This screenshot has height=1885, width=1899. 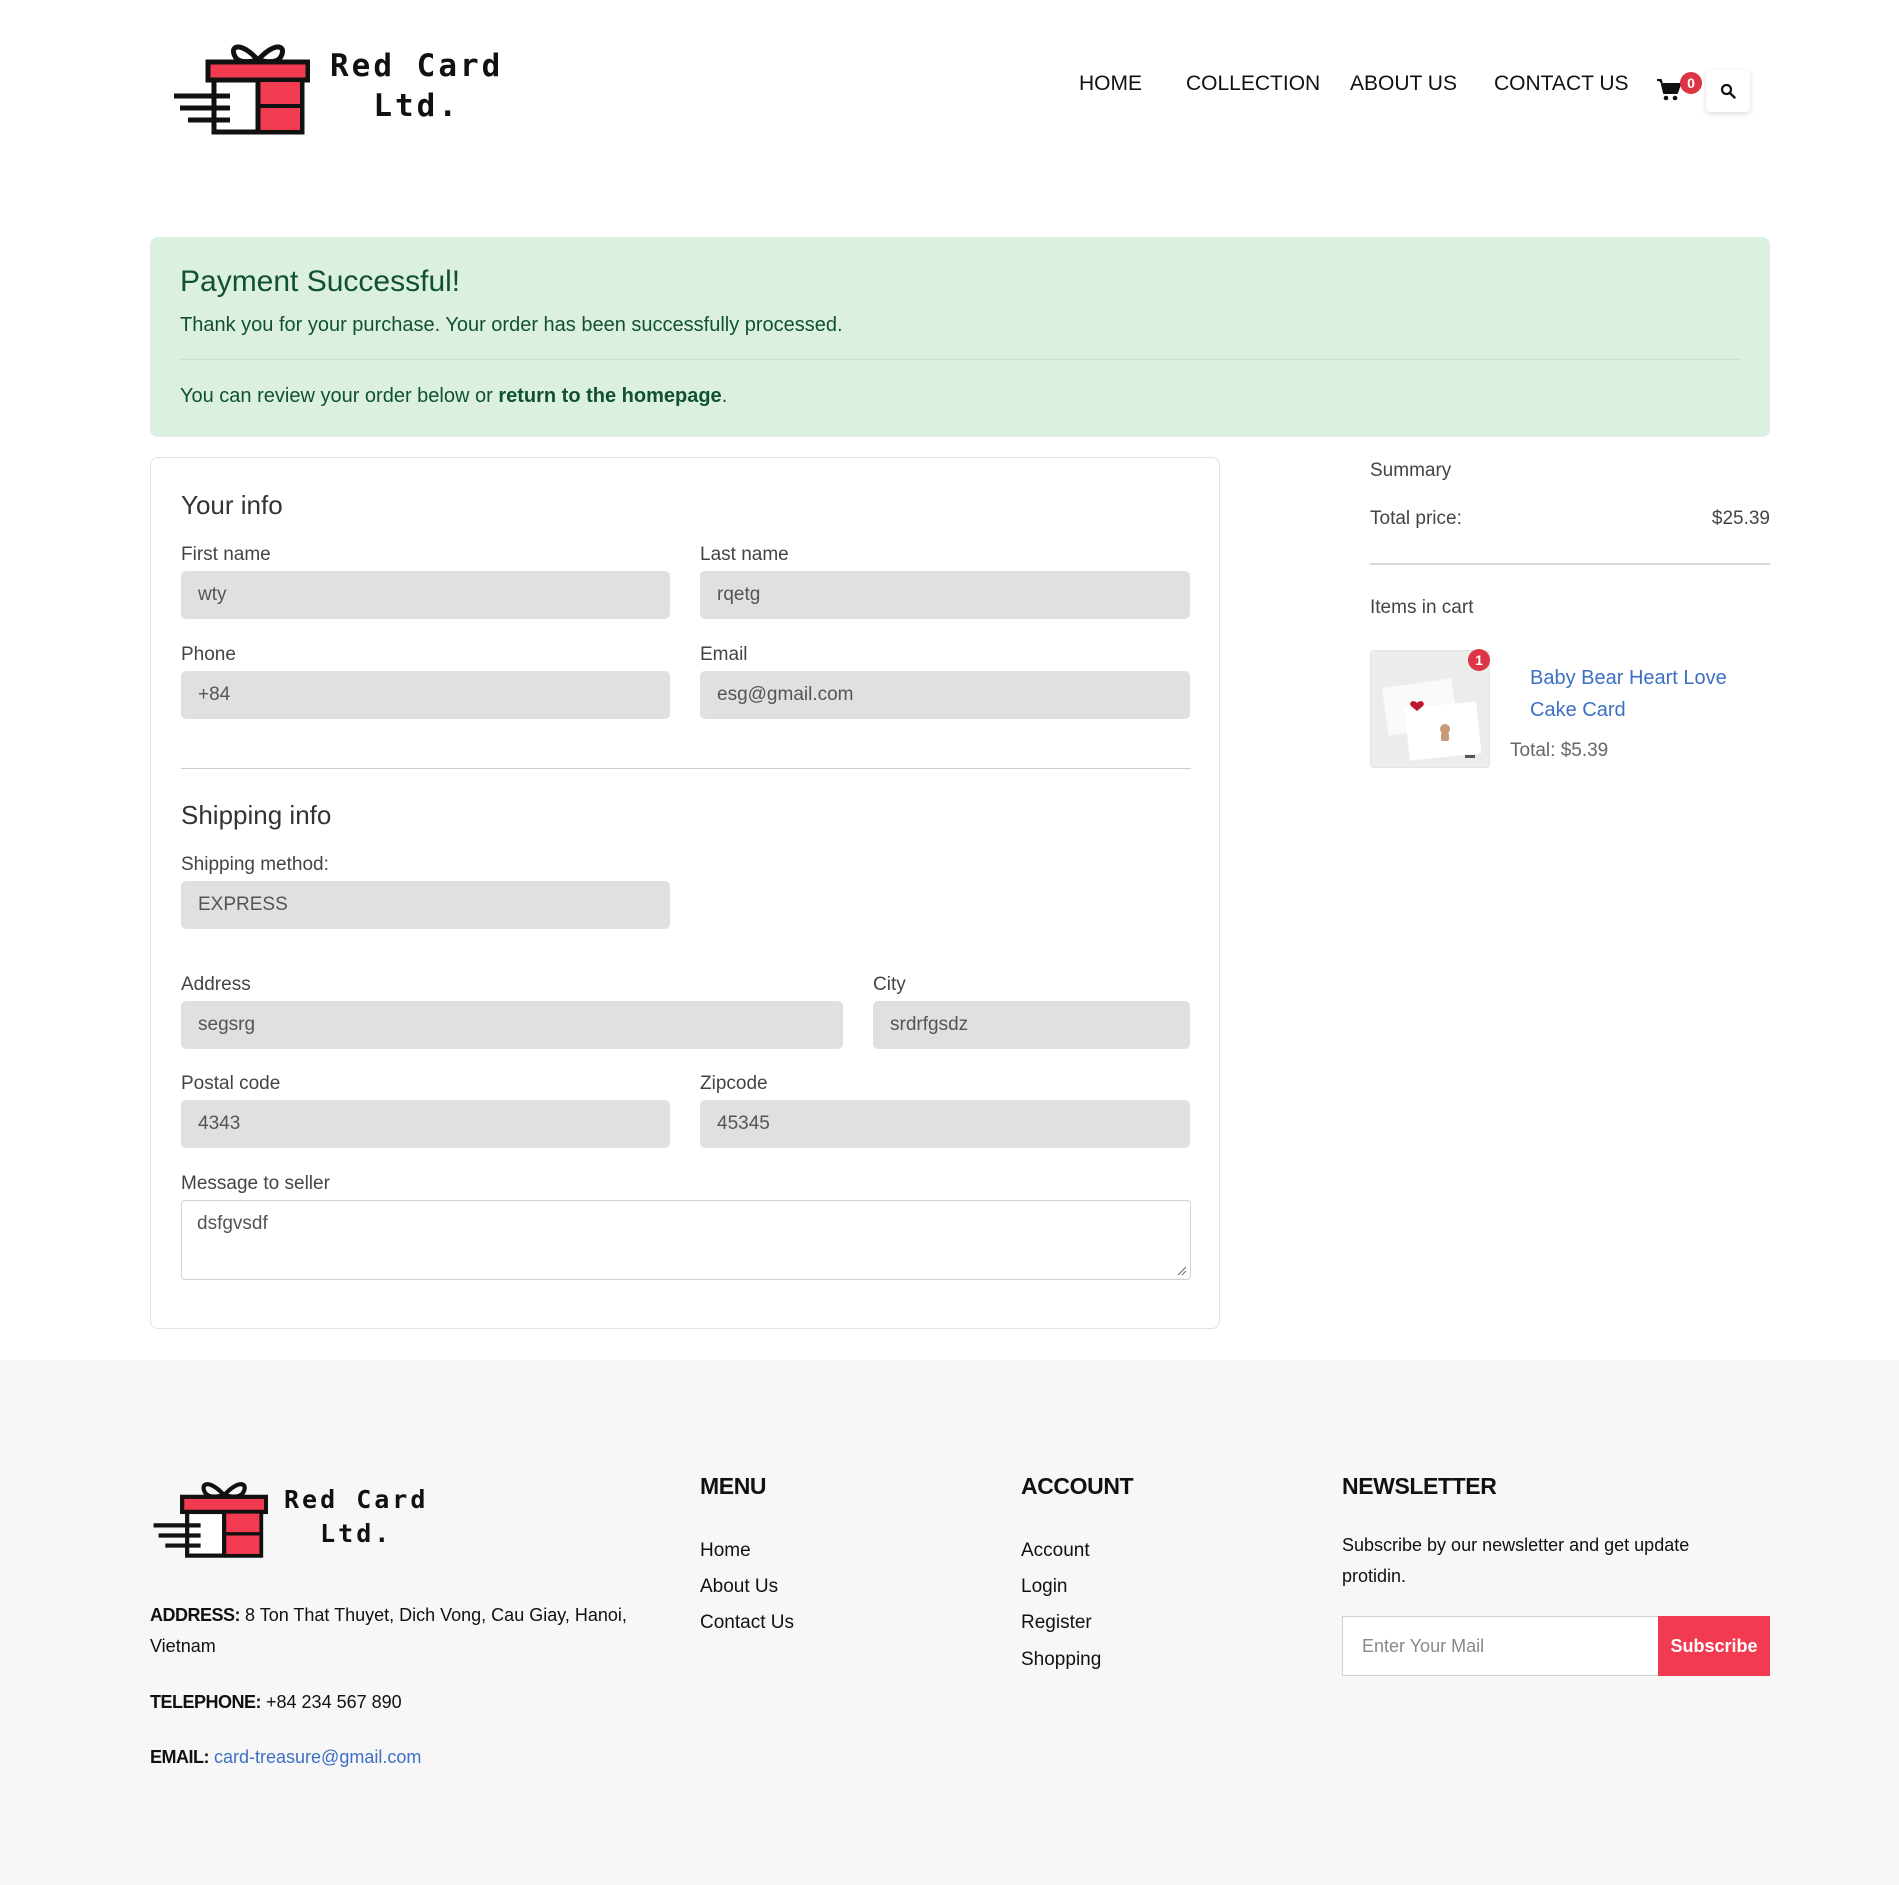 I want to click on footer-telephone: TELEPHONE: +84 234 567 890, so click(x=276, y=1702).